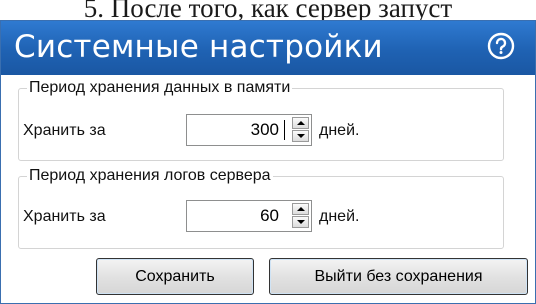  Describe the element at coordinates (175, 276) in the screenshot. I see `save-button: Сохранить` at that location.